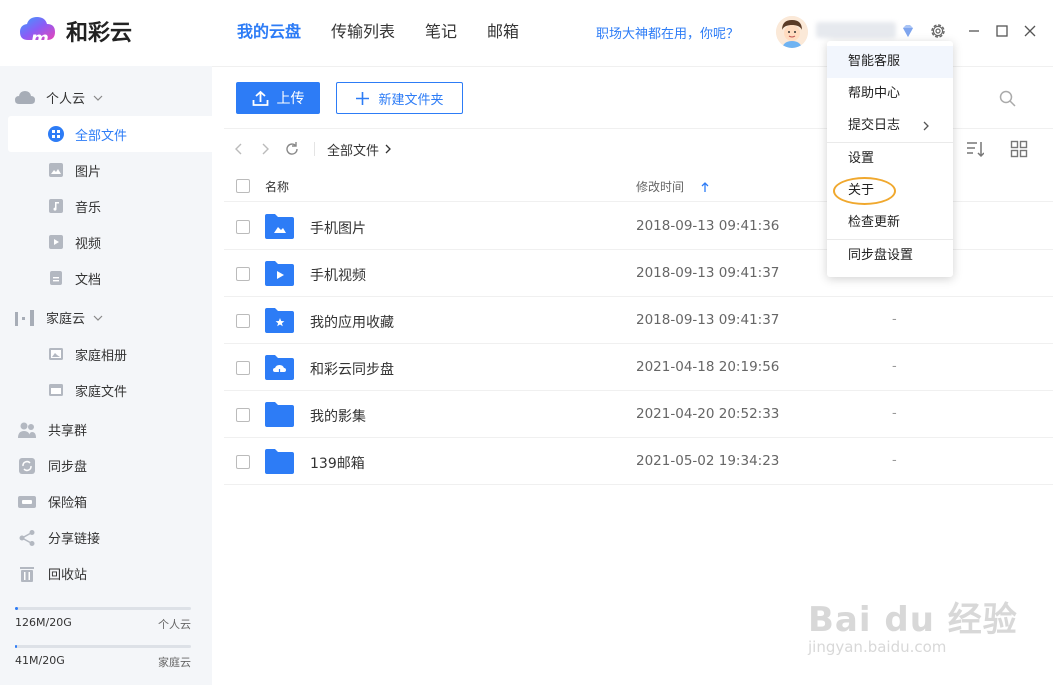 Image resolution: width=1053 pixels, height=685 pixels. Describe the element at coordinates (638, 320) in the screenshot. I see `table-row: 我的应用收藏 2018-09-13 09:41:37 -` at that location.